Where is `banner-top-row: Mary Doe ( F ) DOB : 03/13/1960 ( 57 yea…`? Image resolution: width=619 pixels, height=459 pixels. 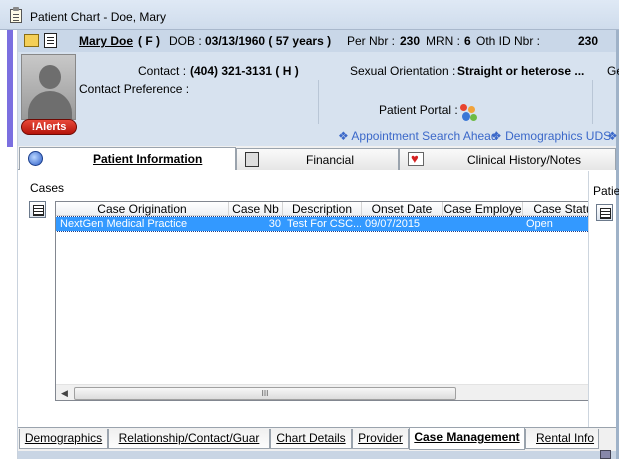
banner-top-row: Mary Doe ( F ) DOB : 03/13/1960 ( 57 yea… is located at coordinates (317, 41).